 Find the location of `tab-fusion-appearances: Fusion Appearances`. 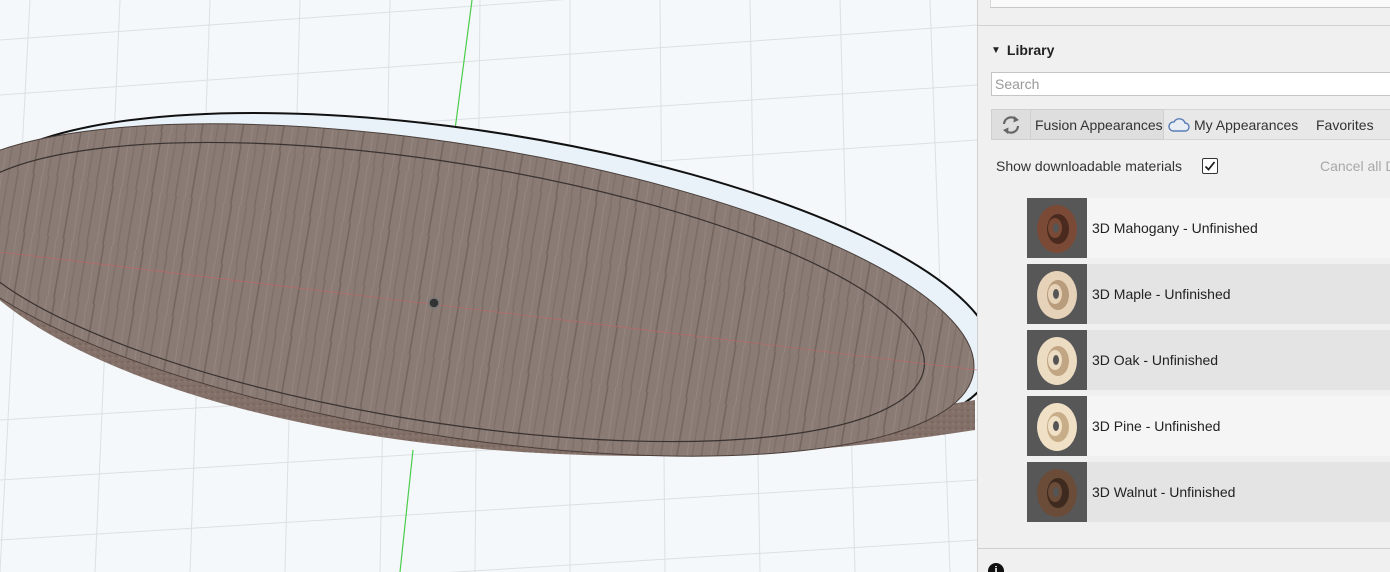

tab-fusion-appearances: Fusion Appearances is located at coordinates (1077, 124).